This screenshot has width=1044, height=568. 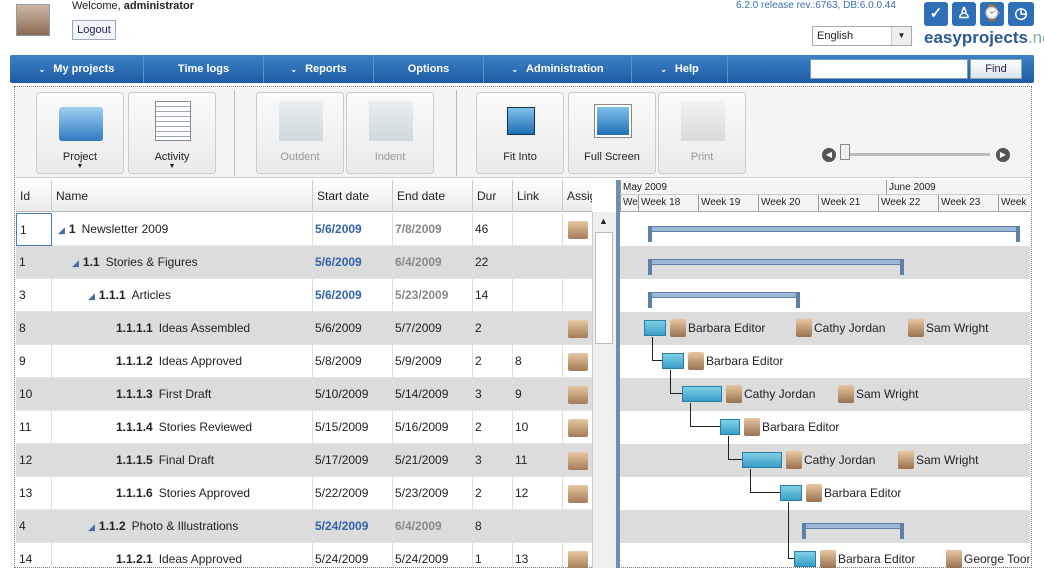 What do you see at coordinates (493, 526) in the screenshot?
I see `cell-duration: 8` at bounding box center [493, 526].